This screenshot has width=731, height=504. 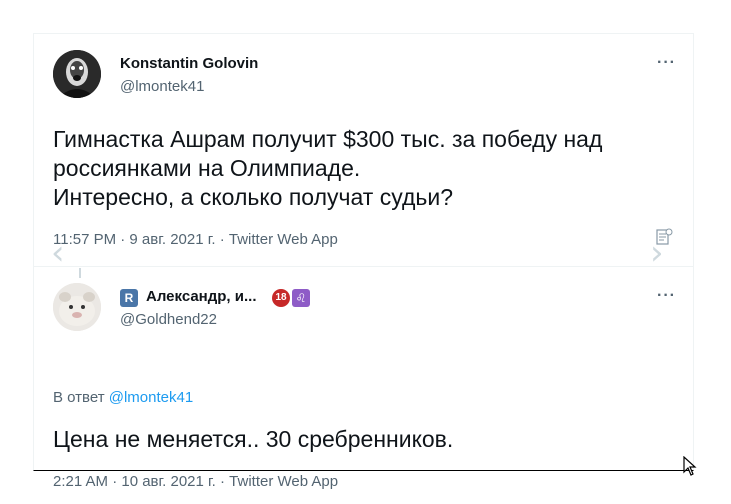 I want to click on author-handle: @lmontek41, so click(x=162, y=86).